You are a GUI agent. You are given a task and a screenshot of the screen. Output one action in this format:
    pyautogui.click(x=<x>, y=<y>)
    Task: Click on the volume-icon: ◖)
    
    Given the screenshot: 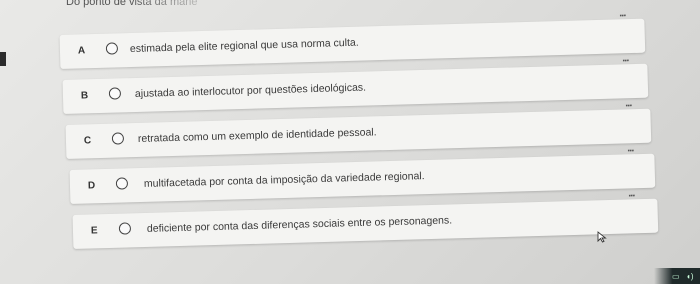 What is the action you would take?
    pyautogui.click(x=690, y=276)
    